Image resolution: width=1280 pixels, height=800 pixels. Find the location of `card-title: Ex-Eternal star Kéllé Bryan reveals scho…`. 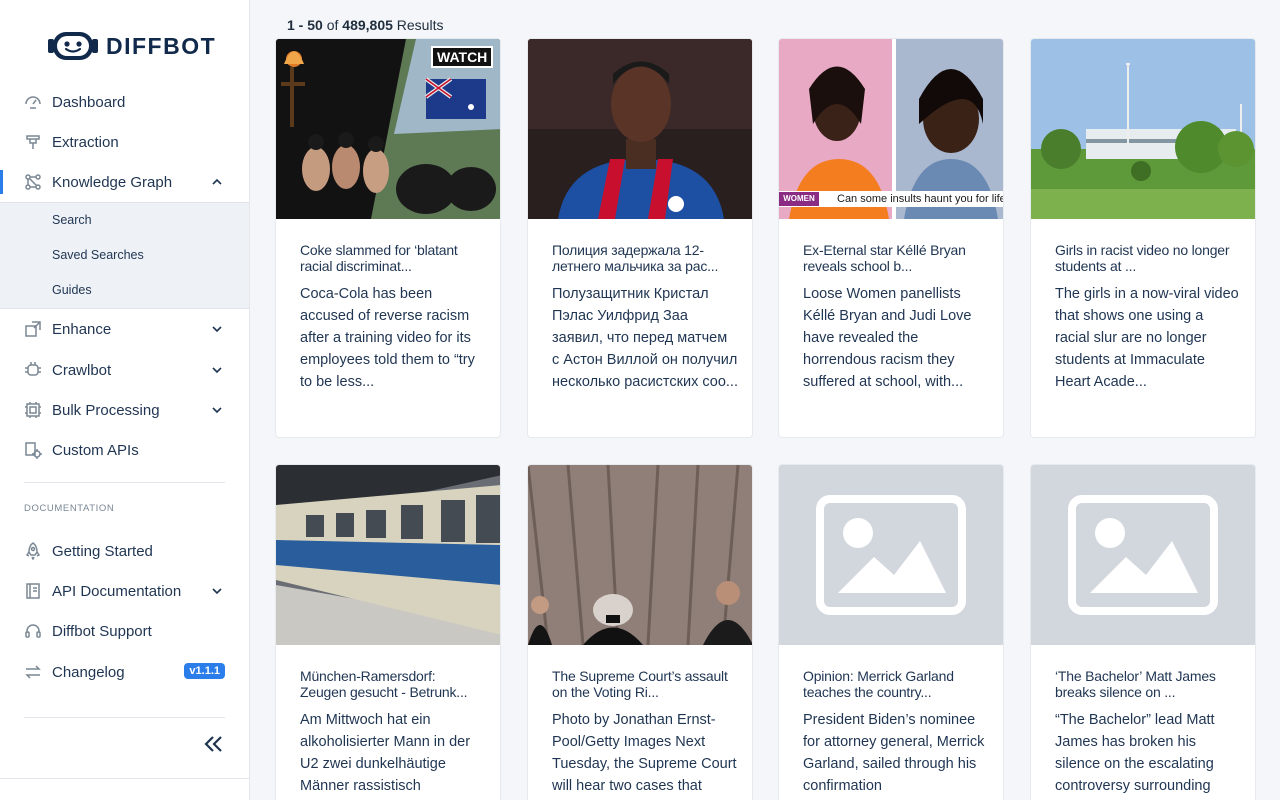

card-title: Ex-Eternal star Kéllé Bryan reveals scho… is located at coordinates (884, 258).